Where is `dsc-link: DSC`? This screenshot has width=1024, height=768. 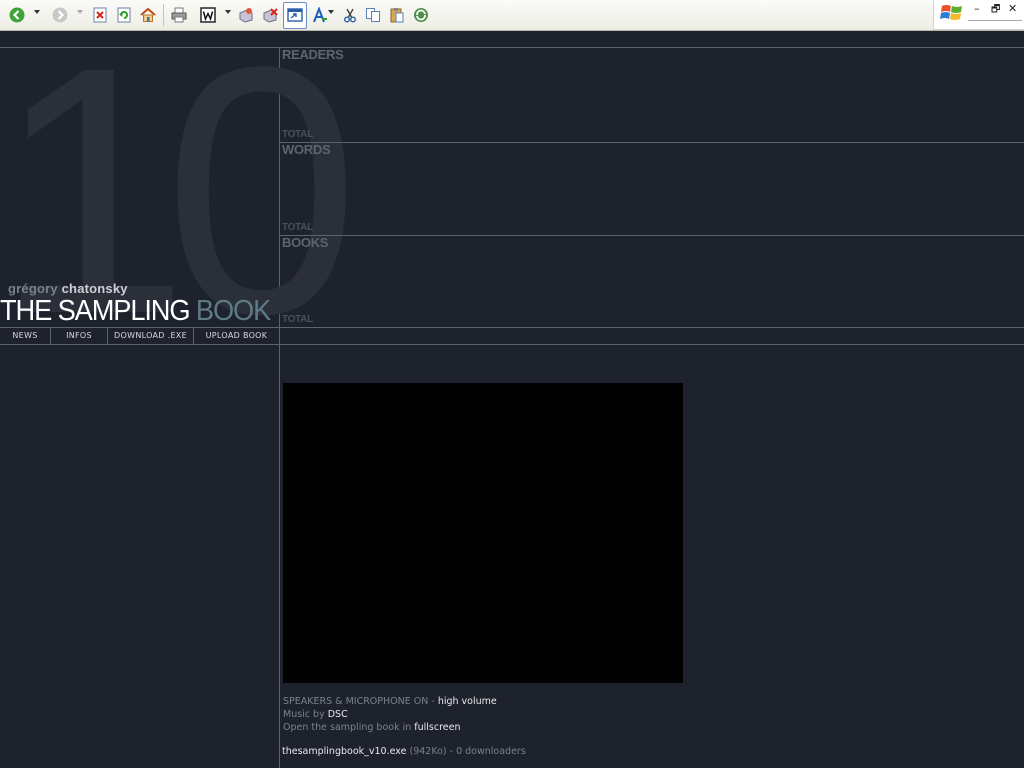
dsc-link: DSC is located at coordinates (338, 714).